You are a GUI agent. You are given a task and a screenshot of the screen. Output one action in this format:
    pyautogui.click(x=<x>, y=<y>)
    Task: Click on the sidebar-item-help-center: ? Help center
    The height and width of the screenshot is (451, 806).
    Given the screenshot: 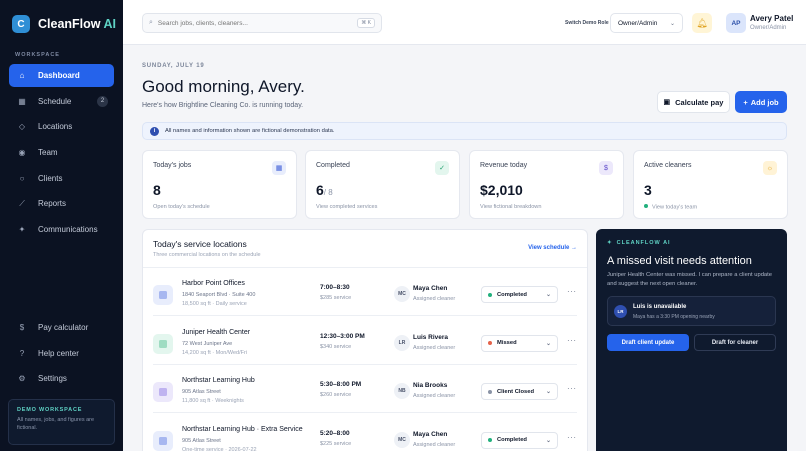 What is the action you would take?
    pyautogui.click(x=61, y=353)
    